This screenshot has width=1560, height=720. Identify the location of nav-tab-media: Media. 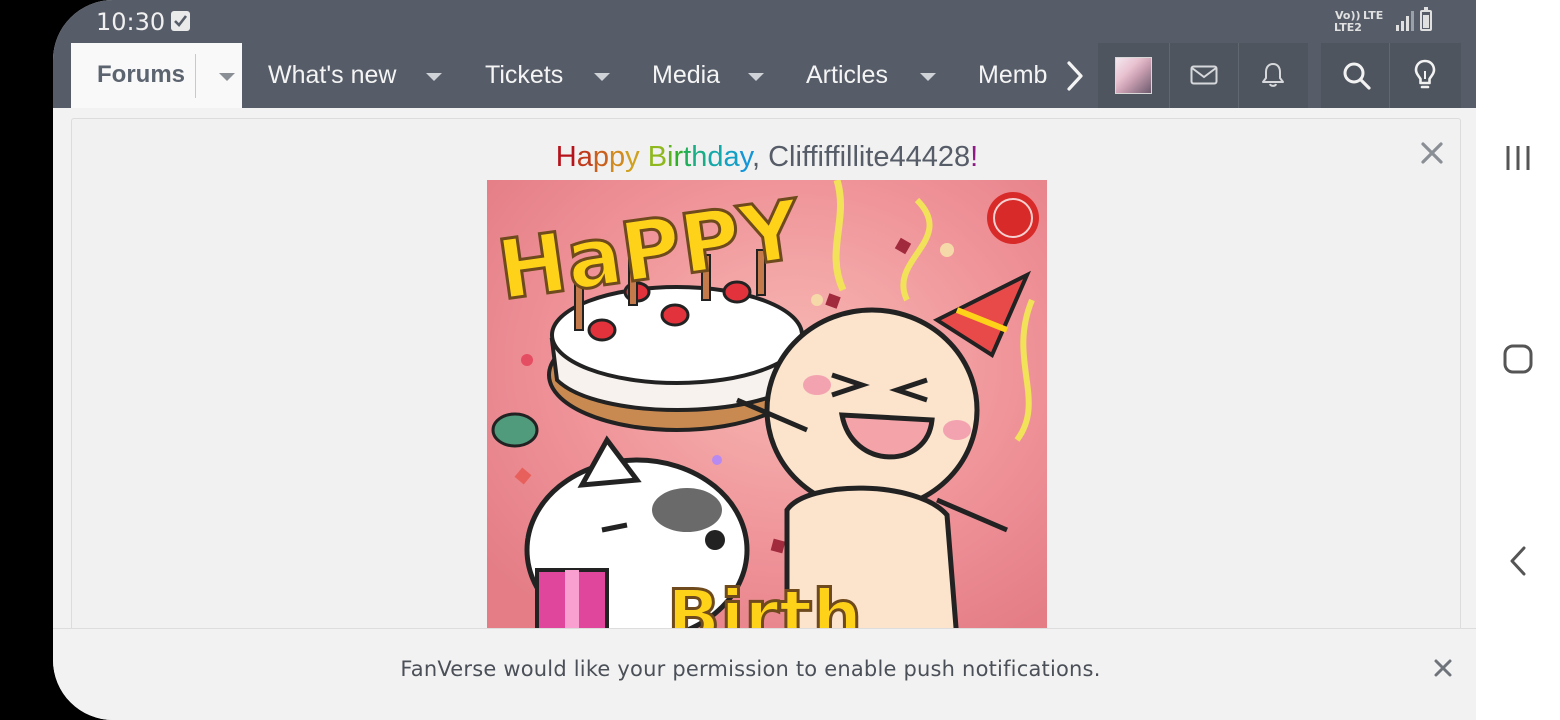
(712, 75).